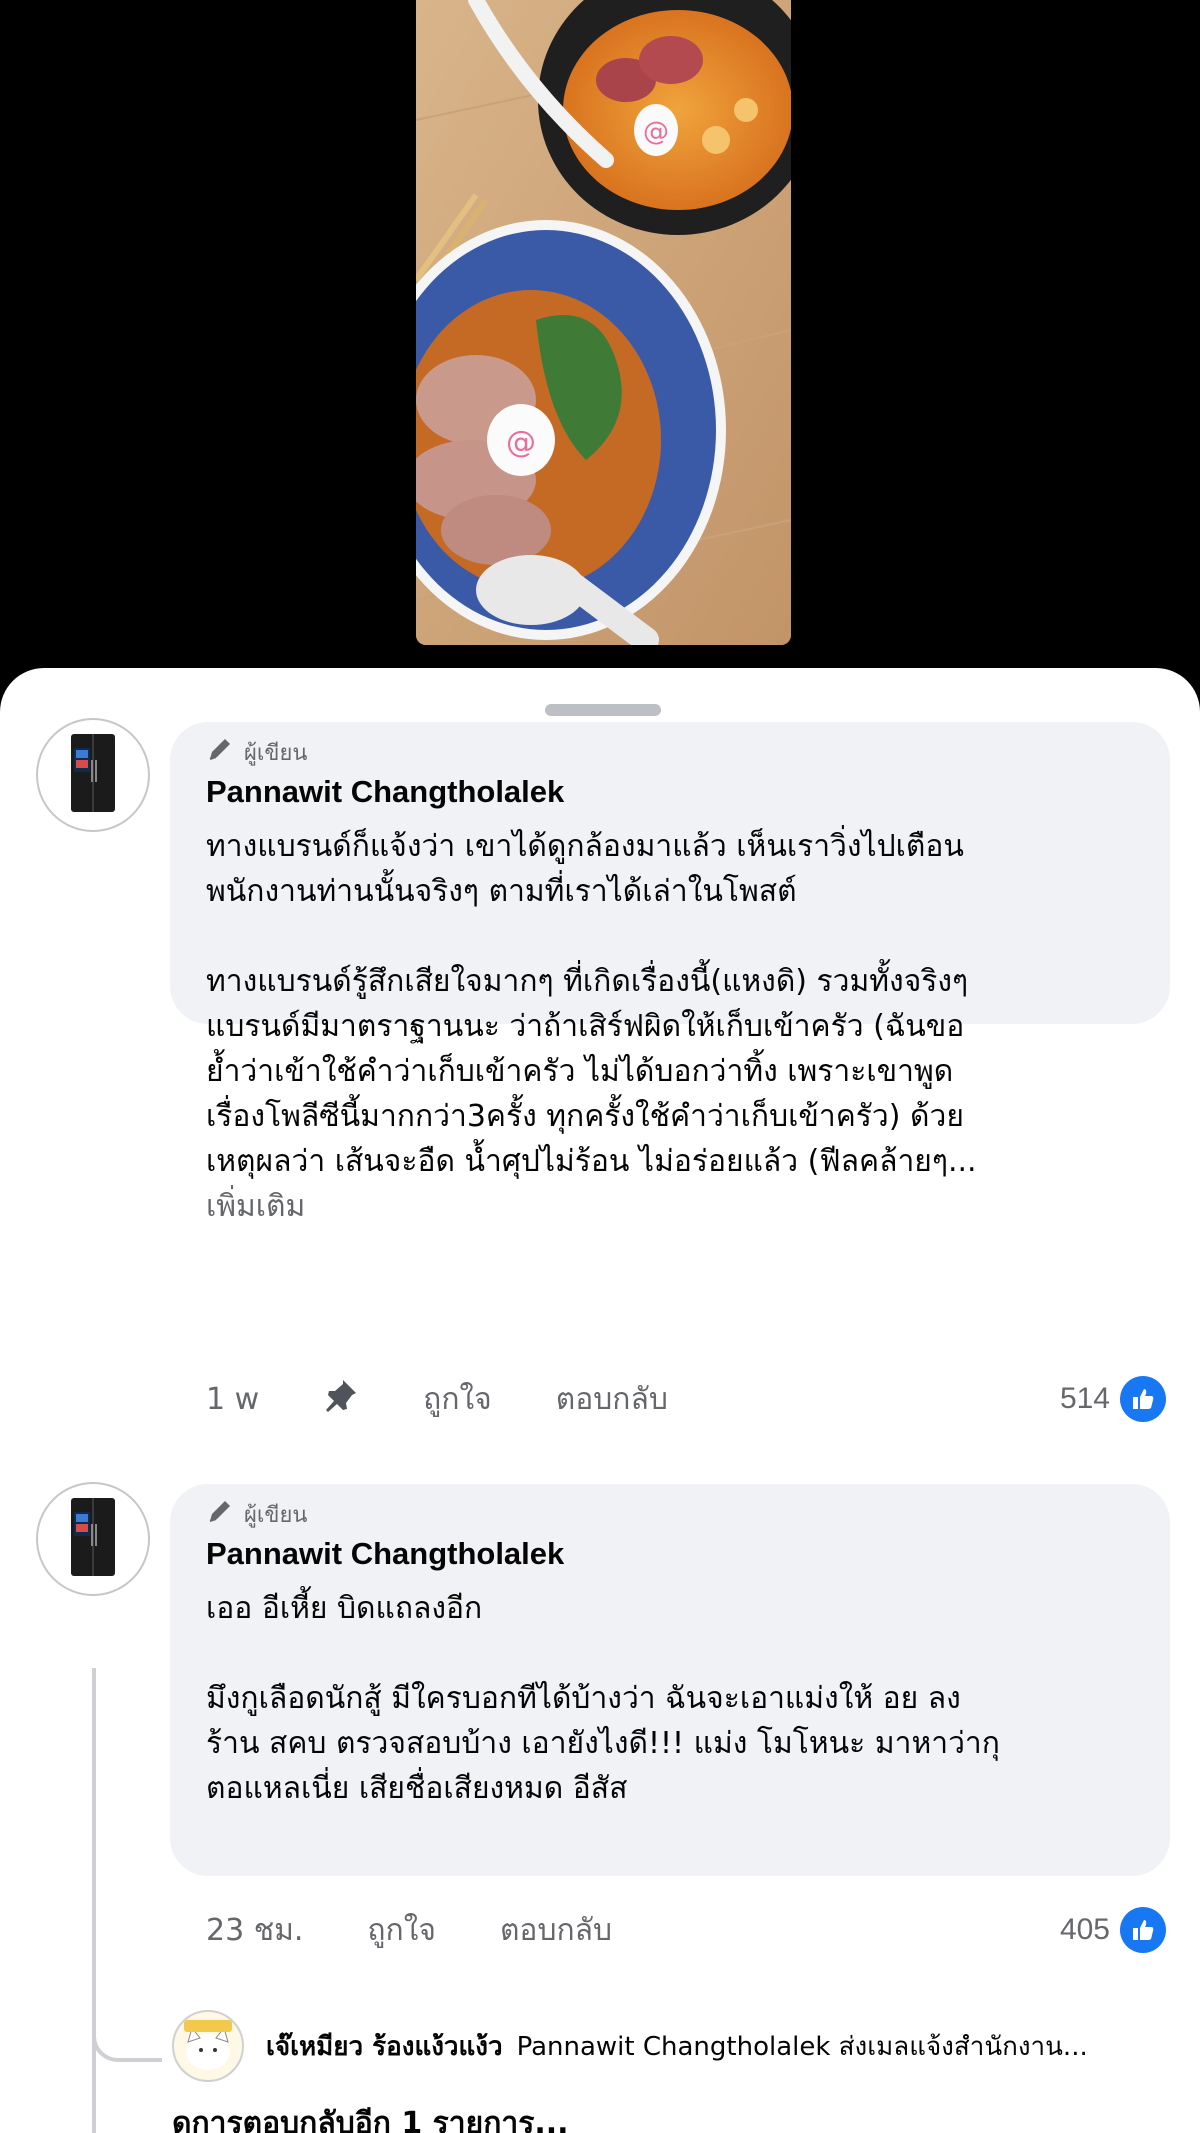 This screenshot has height=2133, width=1200. What do you see at coordinates (671, 1206) in the screenshot?
I see `see-more-link: เพิ่มเติม` at bounding box center [671, 1206].